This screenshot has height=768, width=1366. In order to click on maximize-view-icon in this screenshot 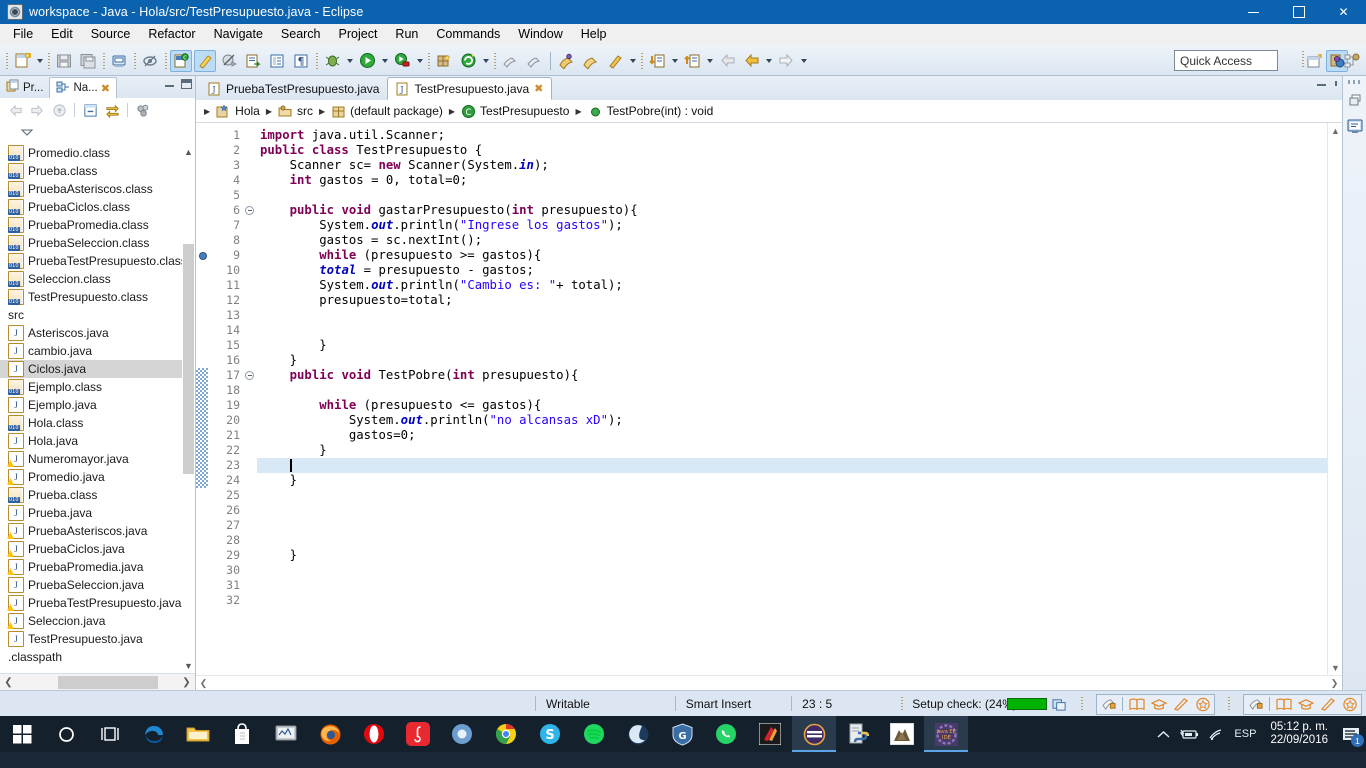, I will do `click(186, 84)`.